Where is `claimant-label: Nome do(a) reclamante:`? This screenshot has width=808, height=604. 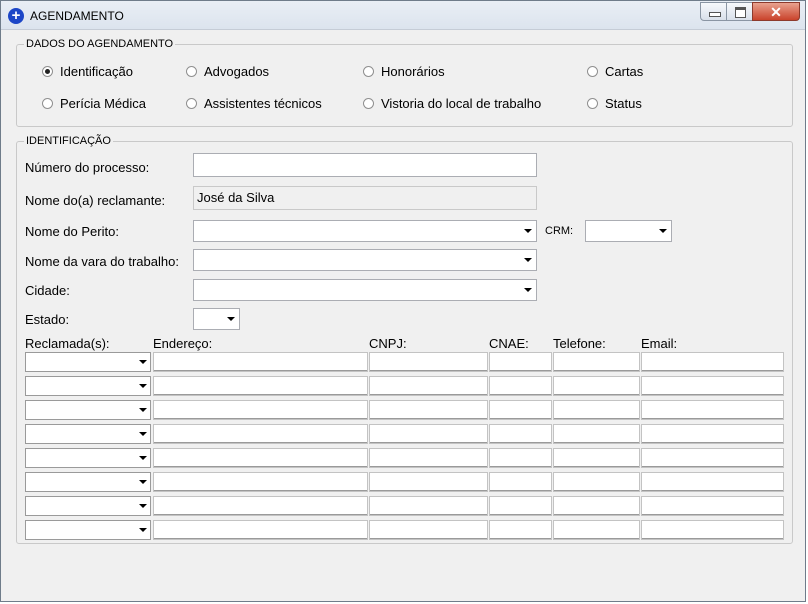
claimant-label: Nome do(a) reclamante: is located at coordinates (95, 200).